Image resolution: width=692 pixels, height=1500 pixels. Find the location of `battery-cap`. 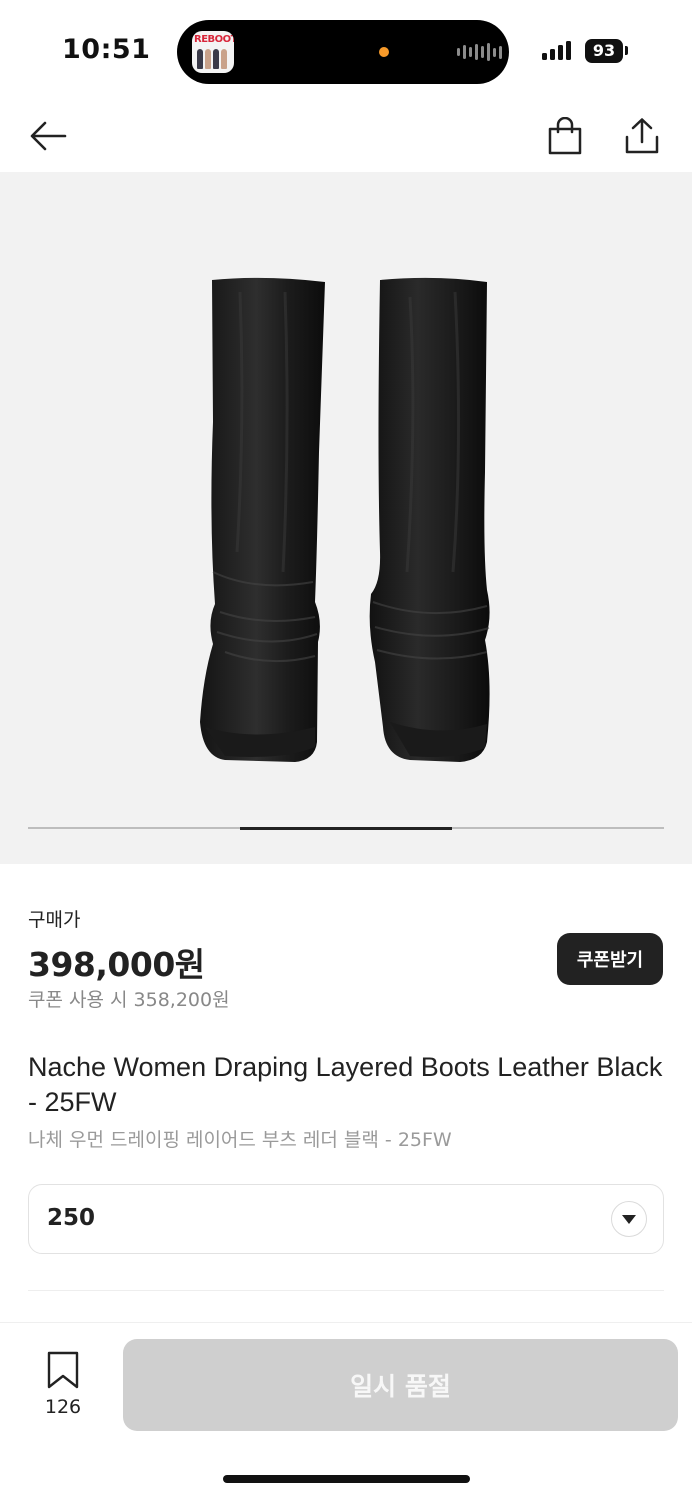

battery-cap is located at coordinates (626, 50).